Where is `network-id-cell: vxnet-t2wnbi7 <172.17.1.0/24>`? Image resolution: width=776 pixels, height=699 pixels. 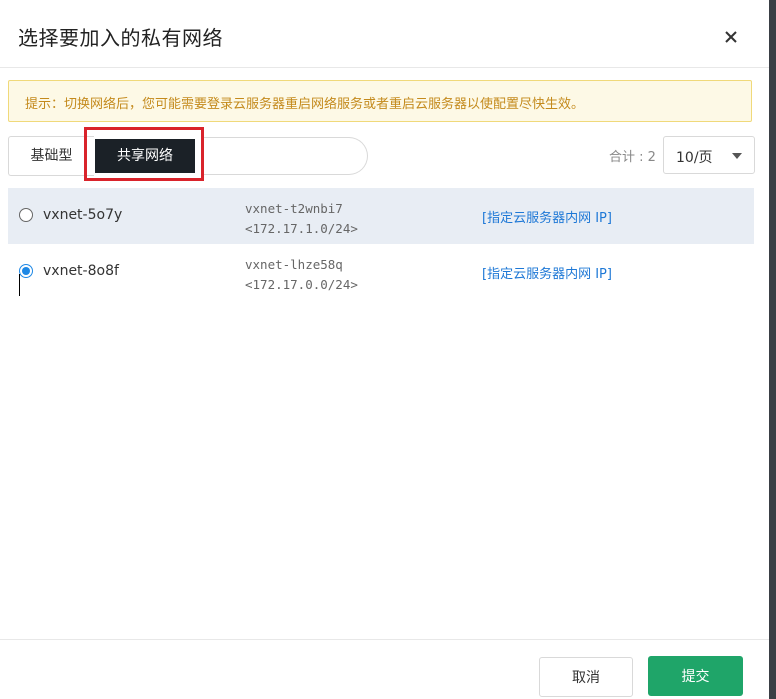 network-id-cell: vxnet-t2wnbi7 <172.17.1.0/24> is located at coordinates (301, 219).